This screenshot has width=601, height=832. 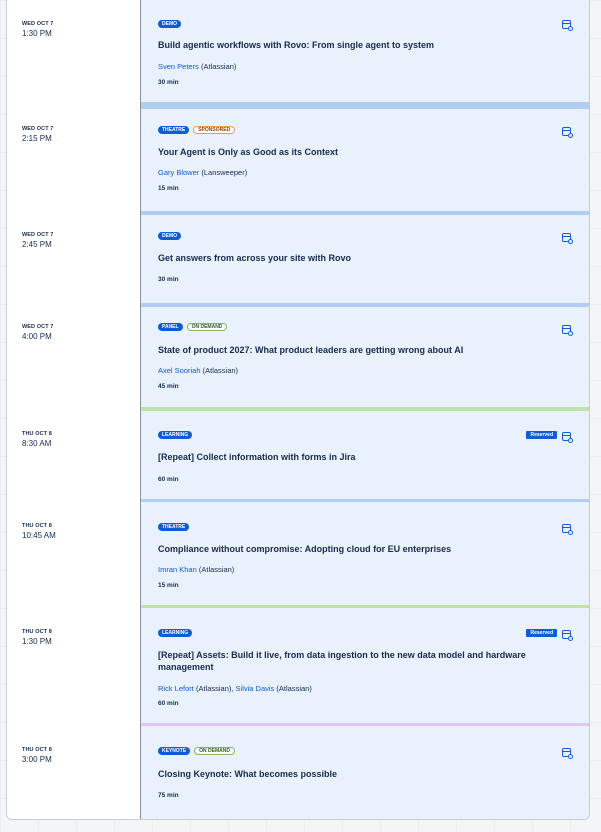 I want to click on session-time-cell: THU OCT 8 8:30 AM, so click(x=74, y=456).